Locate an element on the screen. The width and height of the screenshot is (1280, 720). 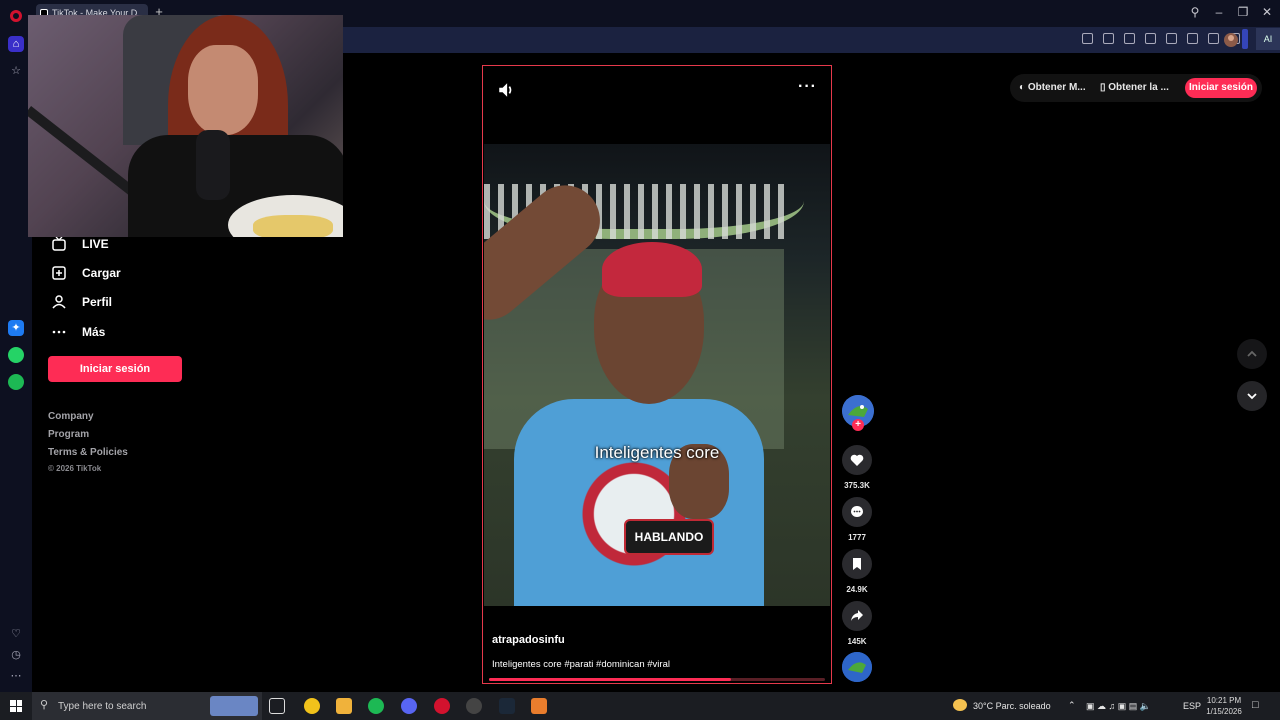
profile-icon is located at coordinates (59, 302).